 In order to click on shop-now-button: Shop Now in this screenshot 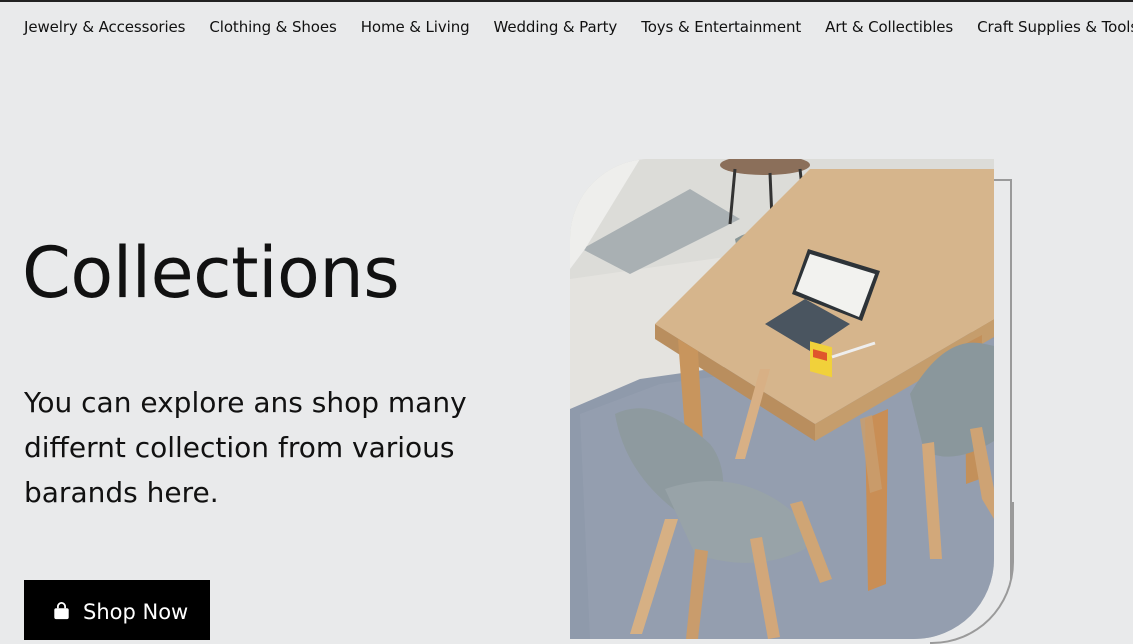, I will do `click(117, 610)`.